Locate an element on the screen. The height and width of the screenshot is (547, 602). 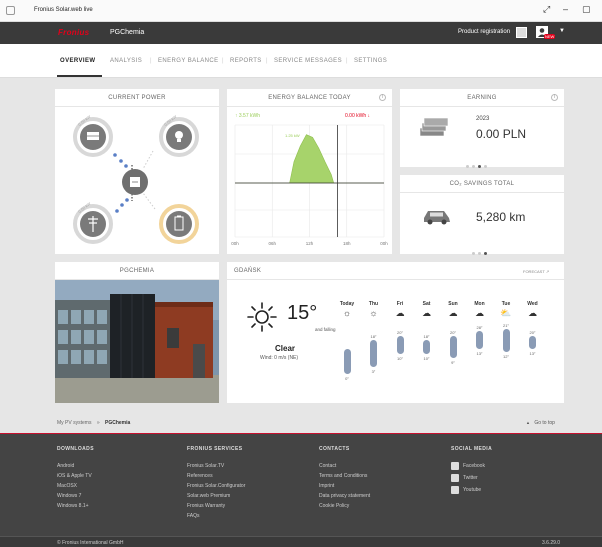
card-title: CURRENT POWER is located at coordinates (137, 98).